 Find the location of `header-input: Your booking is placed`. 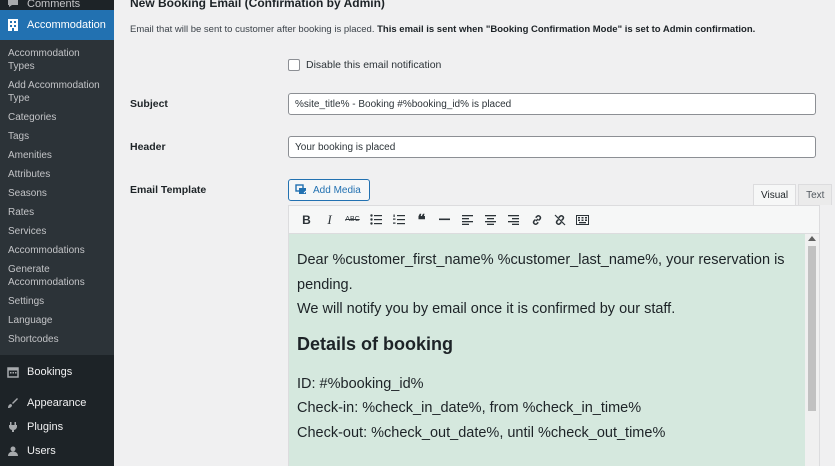

header-input: Your booking is placed is located at coordinates (552, 147).